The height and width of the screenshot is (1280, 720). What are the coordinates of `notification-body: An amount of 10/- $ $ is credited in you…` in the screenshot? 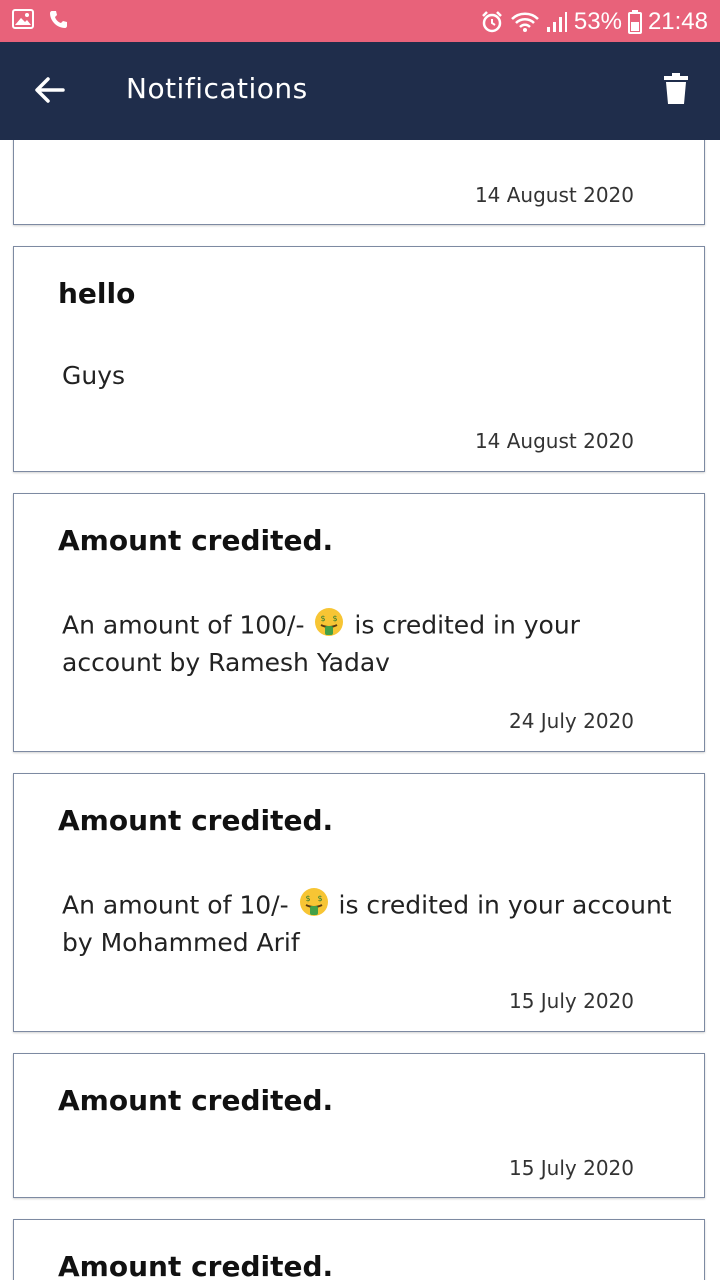 It's located at (372, 923).